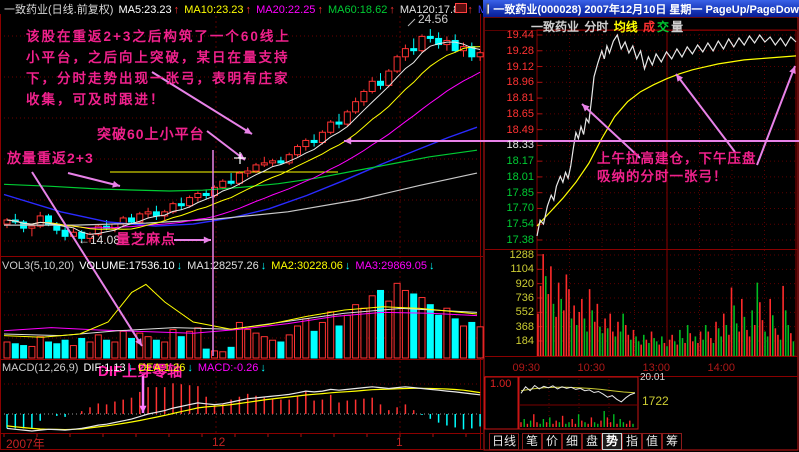 The width and height of the screenshot is (799, 452). Describe the element at coordinates (520, 50) in the screenshot. I see `price-scale-label: 19.28` at that location.